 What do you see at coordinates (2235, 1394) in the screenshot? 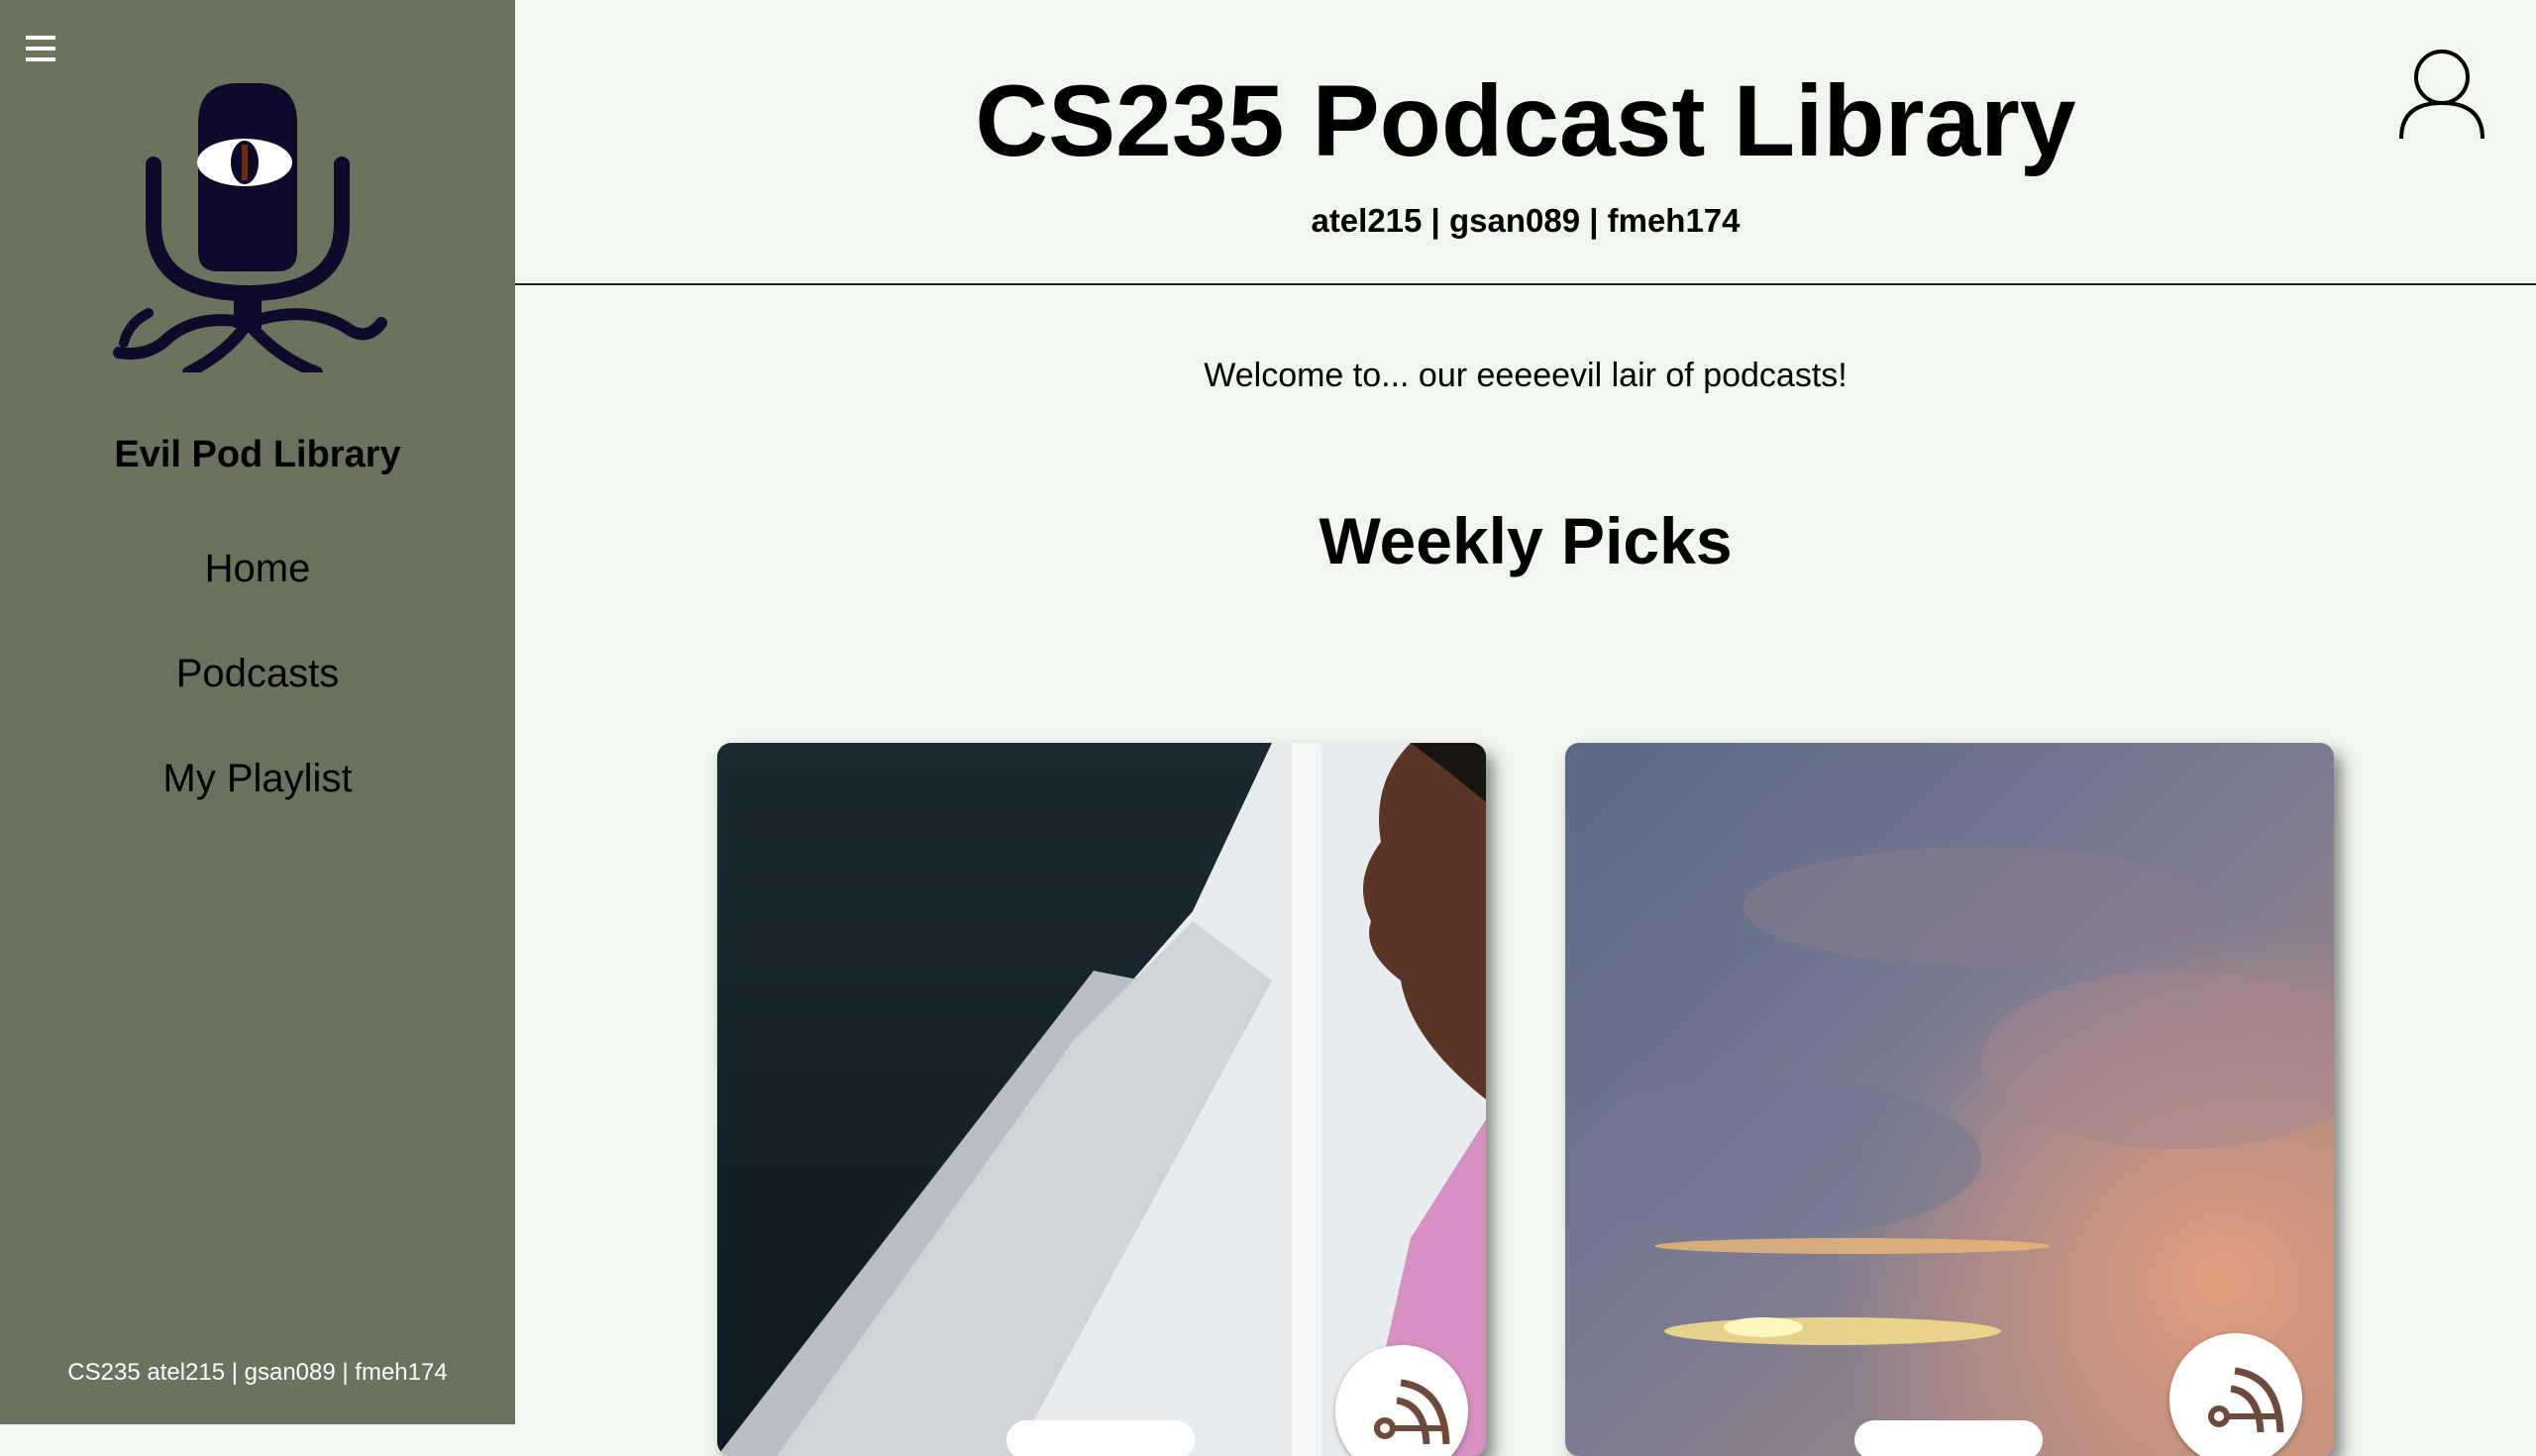
I see `podcast-icon` at bounding box center [2235, 1394].